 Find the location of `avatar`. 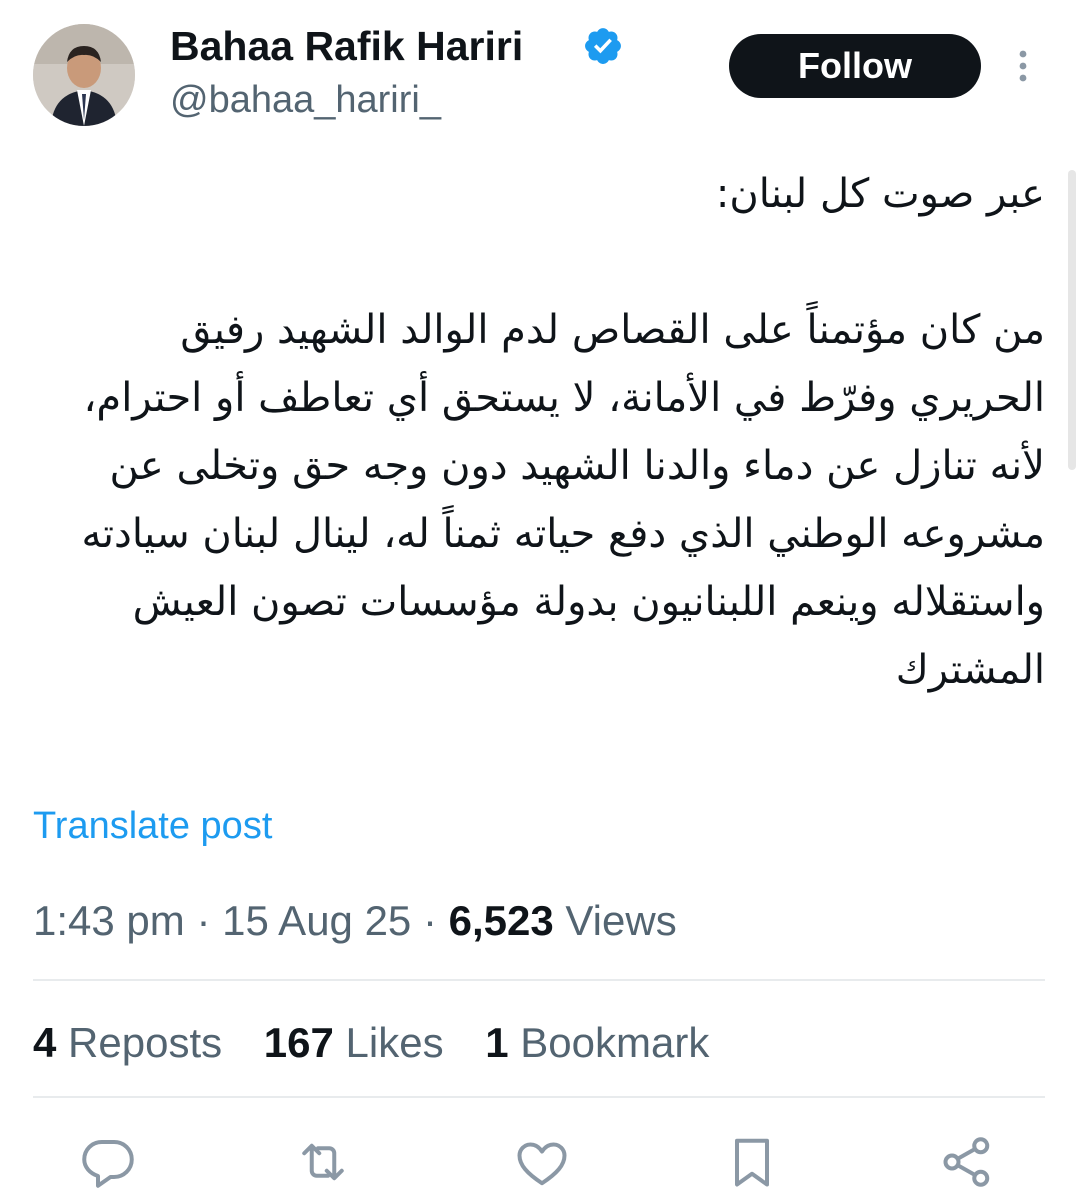

avatar is located at coordinates (84, 75).